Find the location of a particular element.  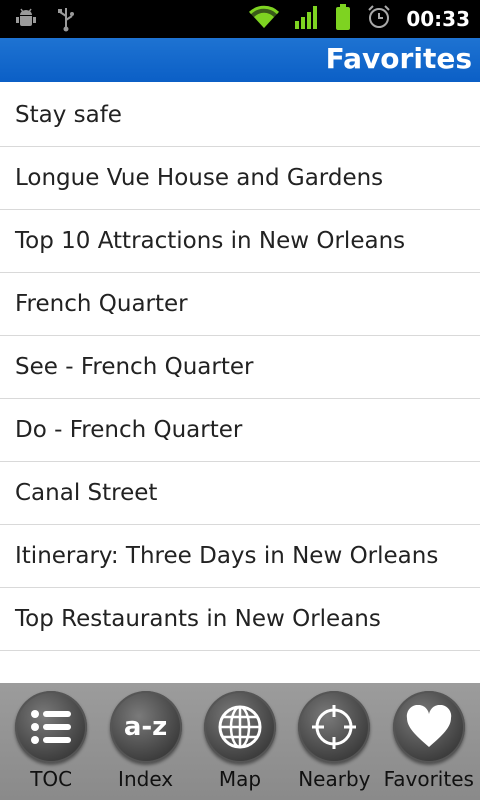

wifi-icon is located at coordinates (264, 19).